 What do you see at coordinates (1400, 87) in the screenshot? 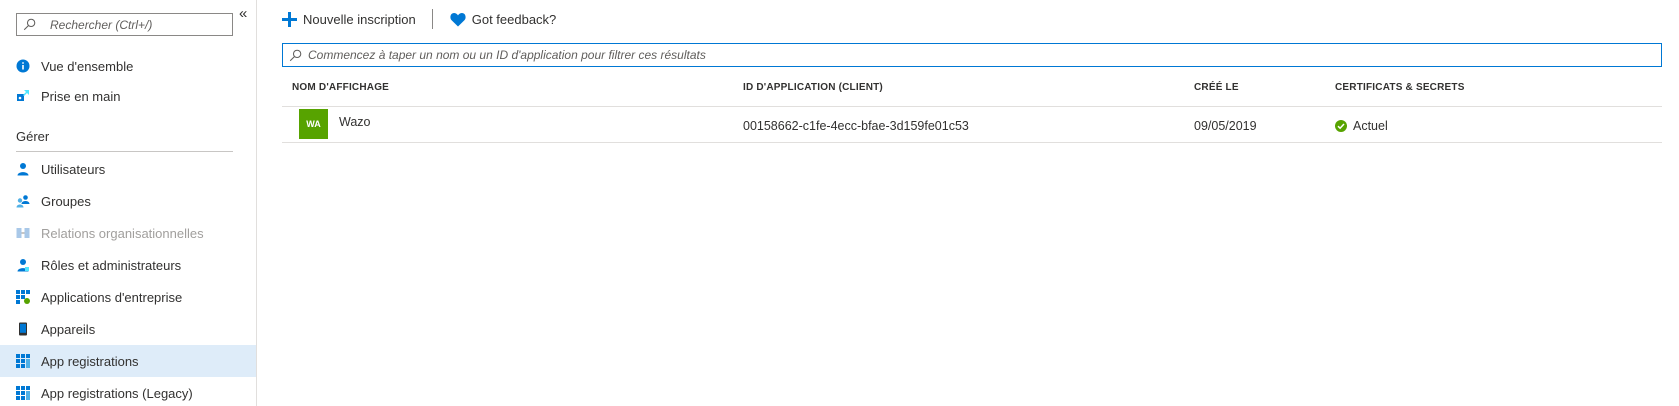
I see `column-header-certificates: CERTIFICATS & SECRETS` at bounding box center [1400, 87].